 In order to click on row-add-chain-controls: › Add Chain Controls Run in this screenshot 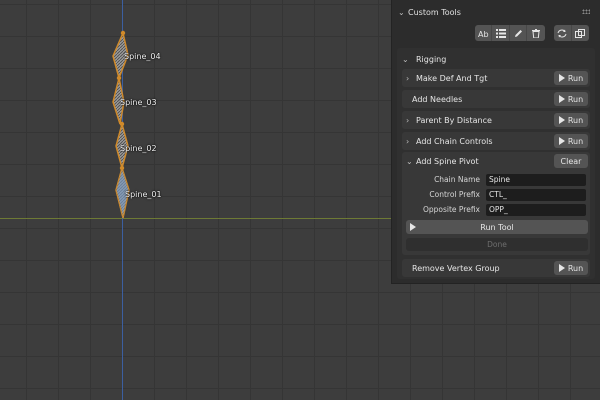, I will do `click(496, 141)`.